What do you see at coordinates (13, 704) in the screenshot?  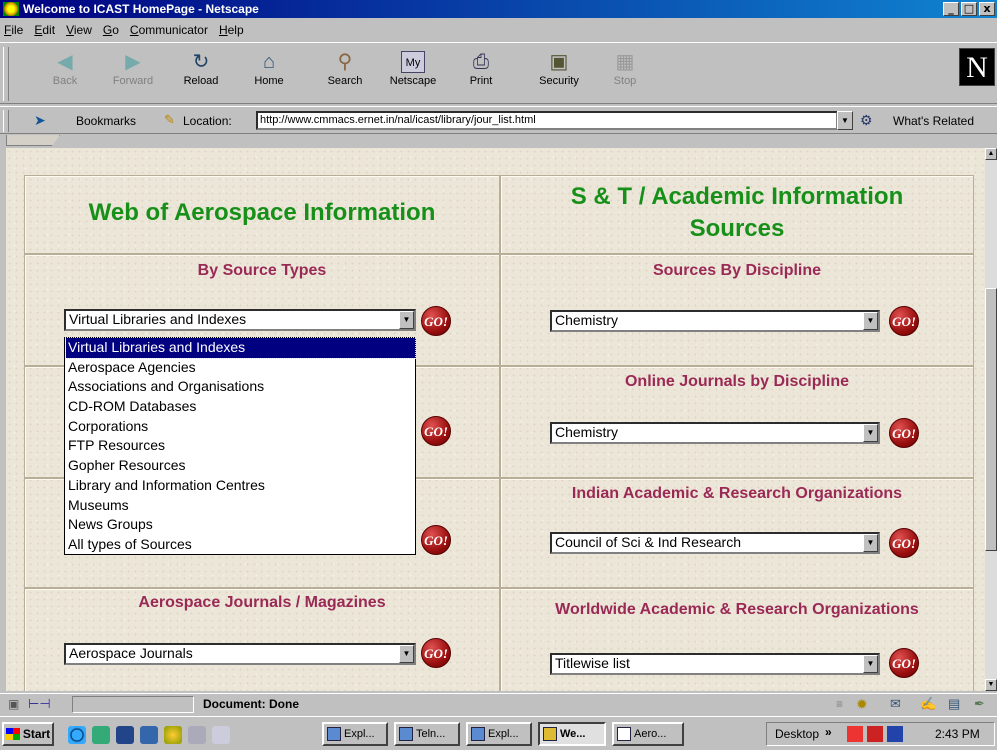 I see `security-status-icon: ▣` at bounding box center [13, 704].